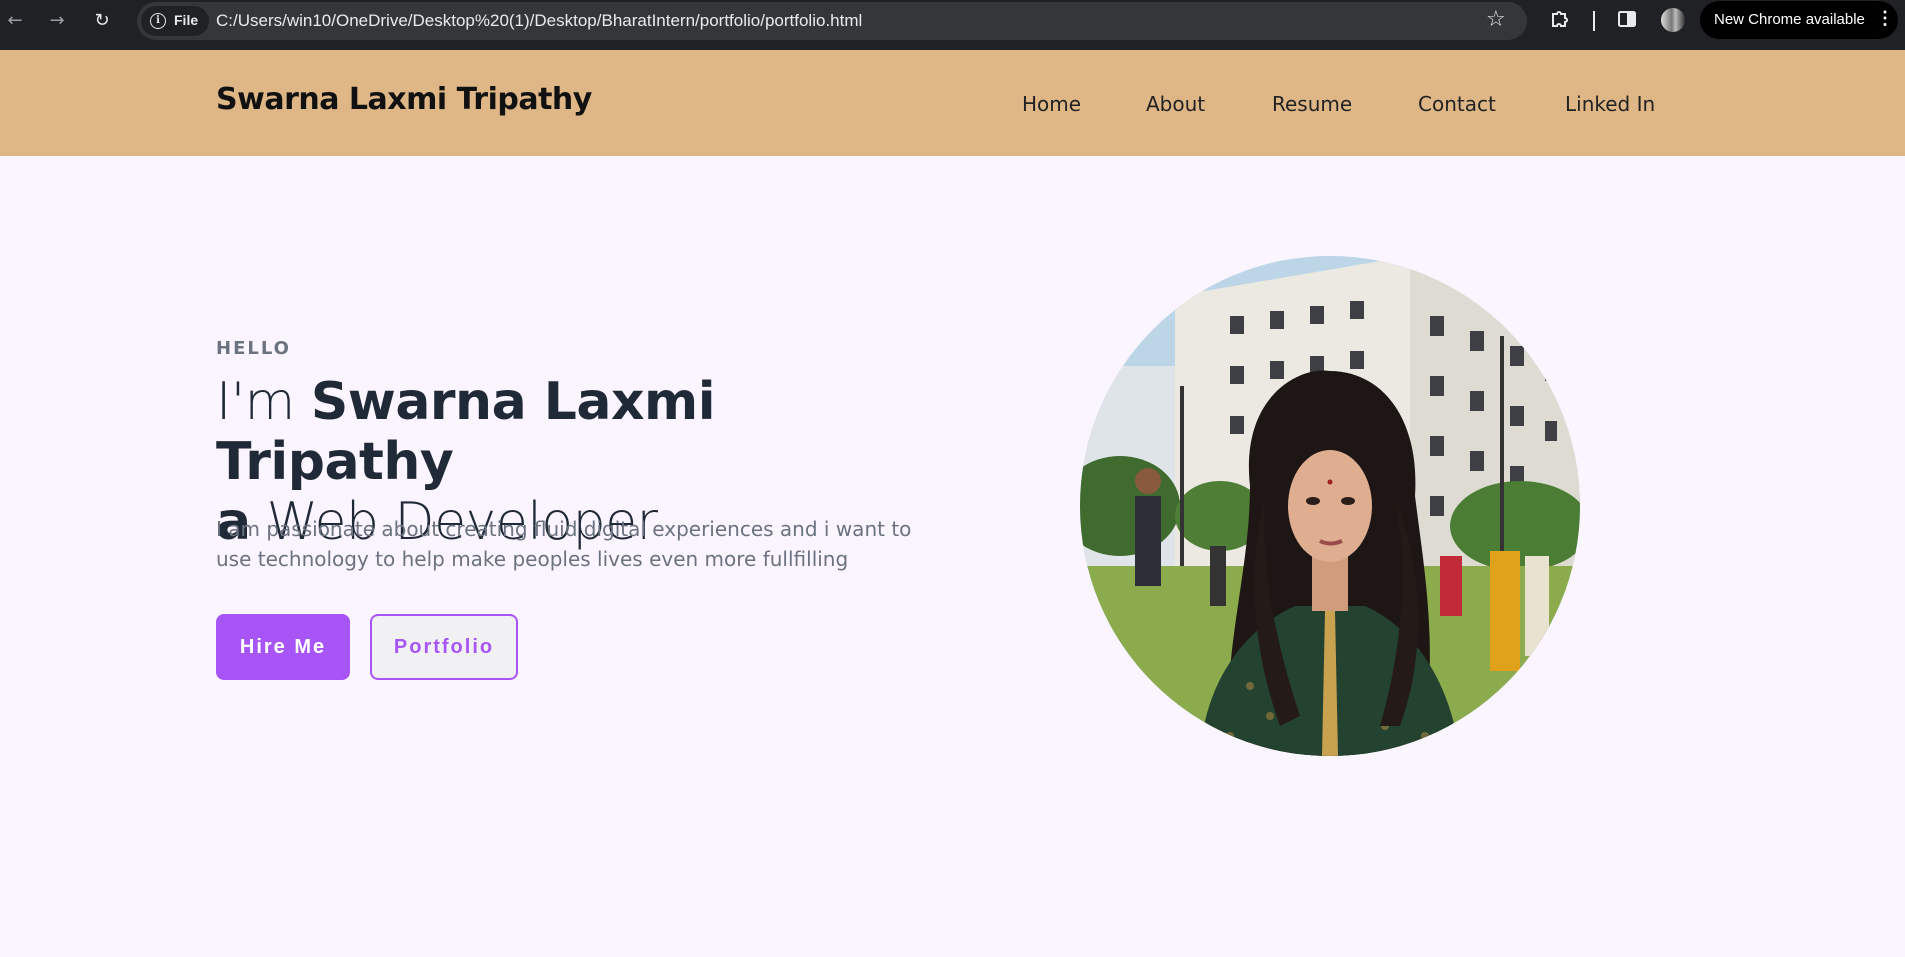 Image resolution: width=1905 pixels, height=957 pixels. I want to click on site-logo: Swarna Laxmi Tripathy, so click(404, 99).